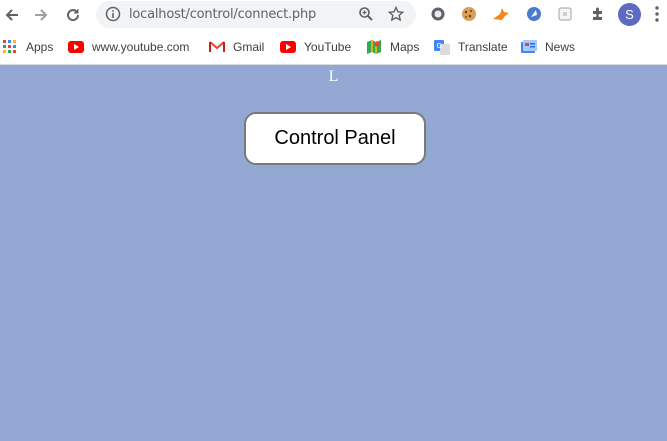 Image resolution: width=667 pixels, height=441 pixels. I want to click on shield-extension-icon, so click(565, 14).